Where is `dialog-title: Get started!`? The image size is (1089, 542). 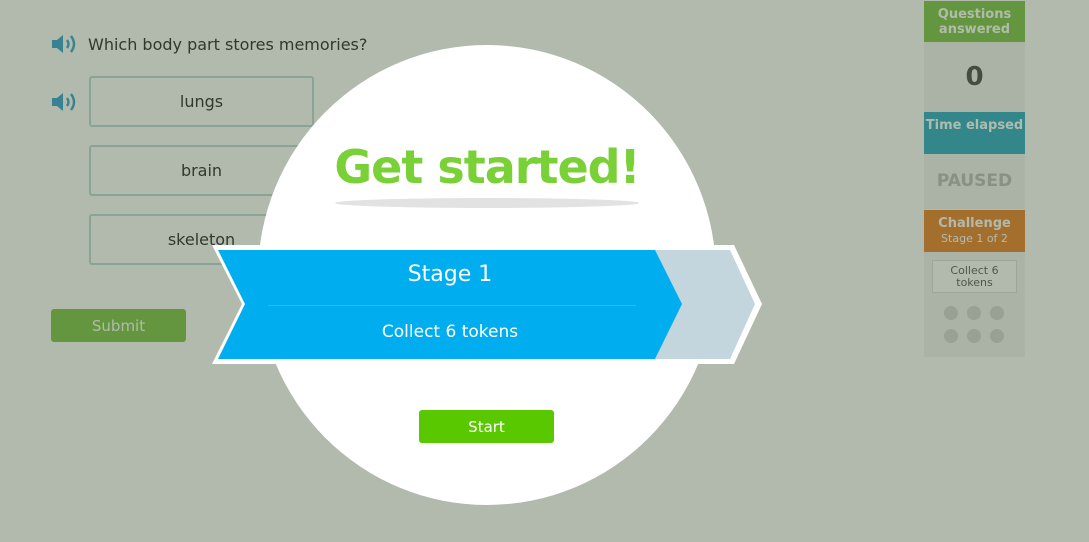 dialog-title: Get started! is located at coordinates (487, 167).